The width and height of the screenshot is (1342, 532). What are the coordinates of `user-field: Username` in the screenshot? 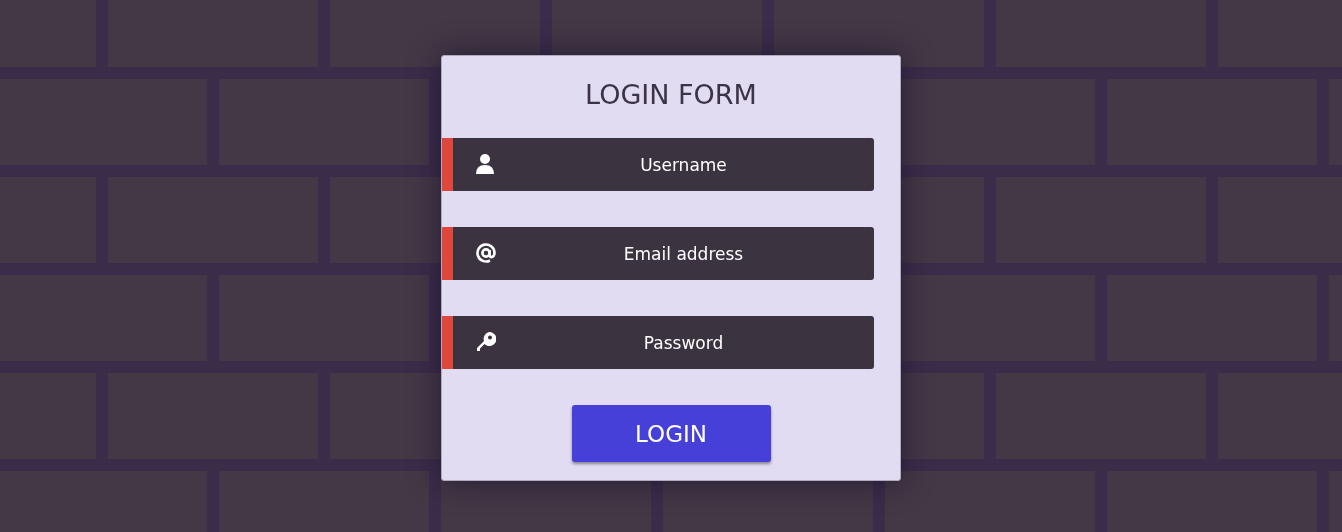 It's located at (658, 164).